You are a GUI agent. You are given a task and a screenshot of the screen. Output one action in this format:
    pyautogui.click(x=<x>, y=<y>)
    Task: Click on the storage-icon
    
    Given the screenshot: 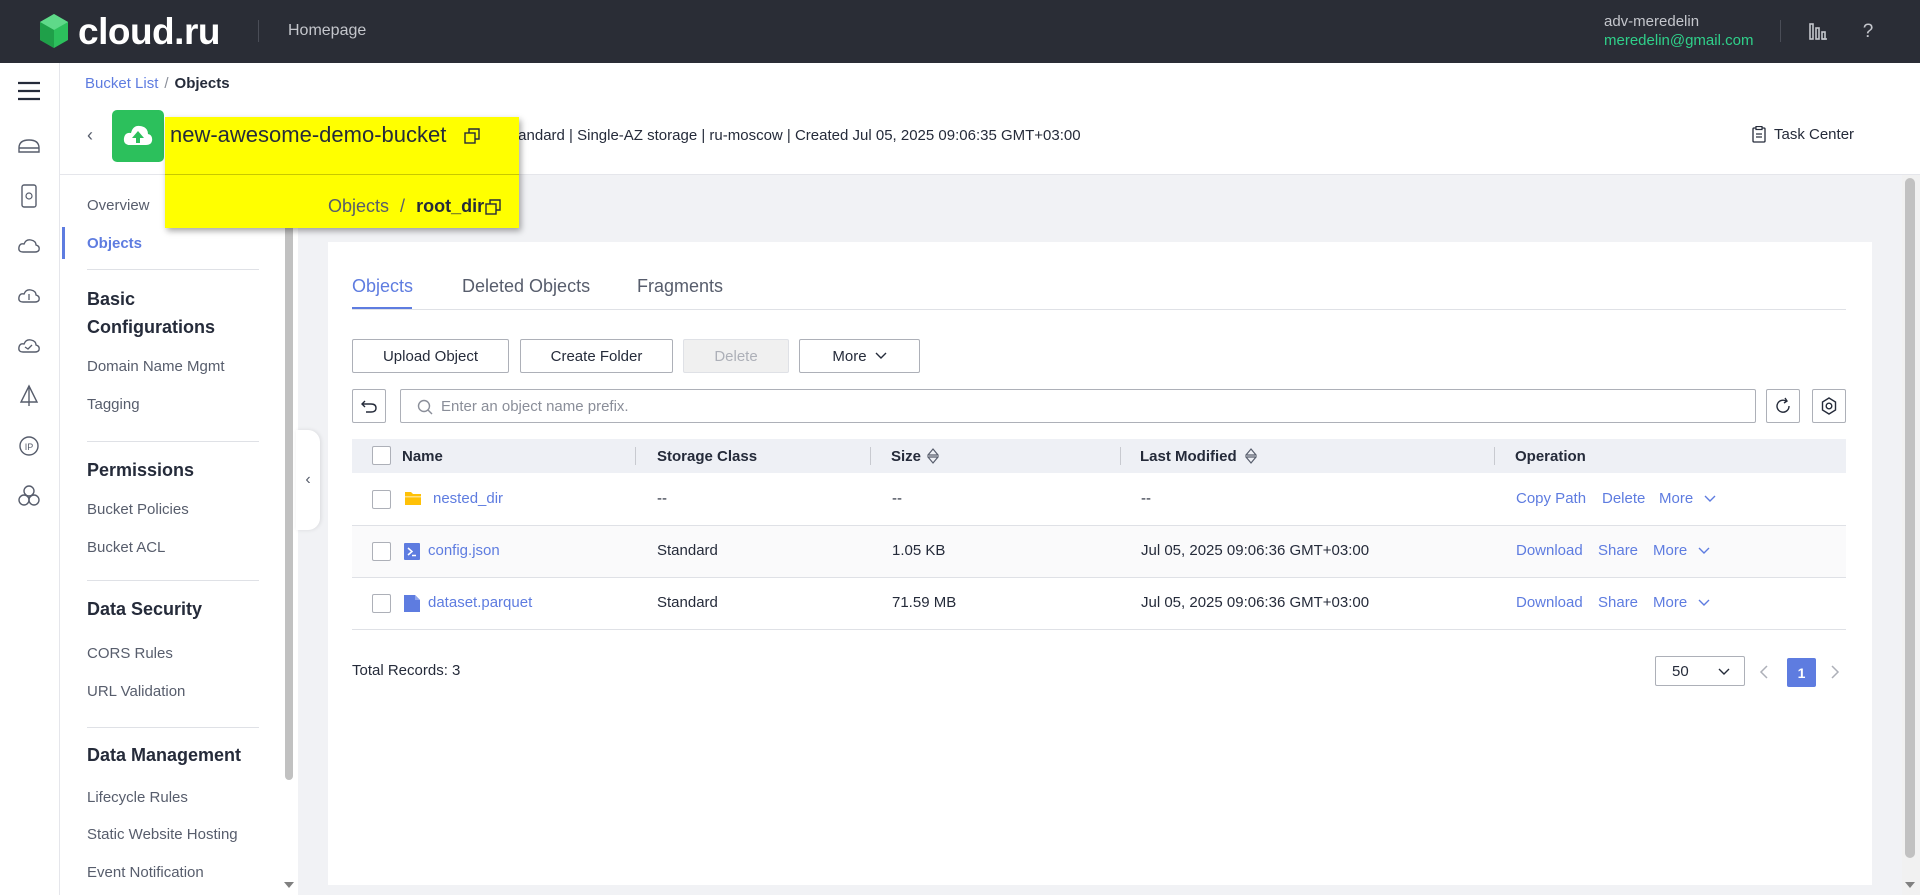 What is the action you would take?
    pyautogui.click(x=29, y=146)
    